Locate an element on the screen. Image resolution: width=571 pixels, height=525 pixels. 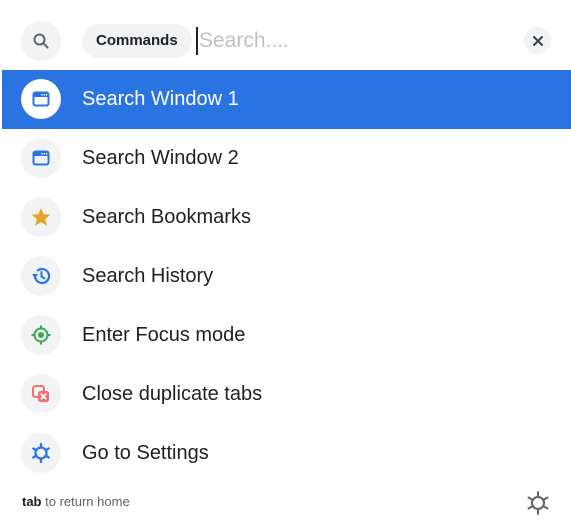
clear-search-button is located at coordinates (537, 40).